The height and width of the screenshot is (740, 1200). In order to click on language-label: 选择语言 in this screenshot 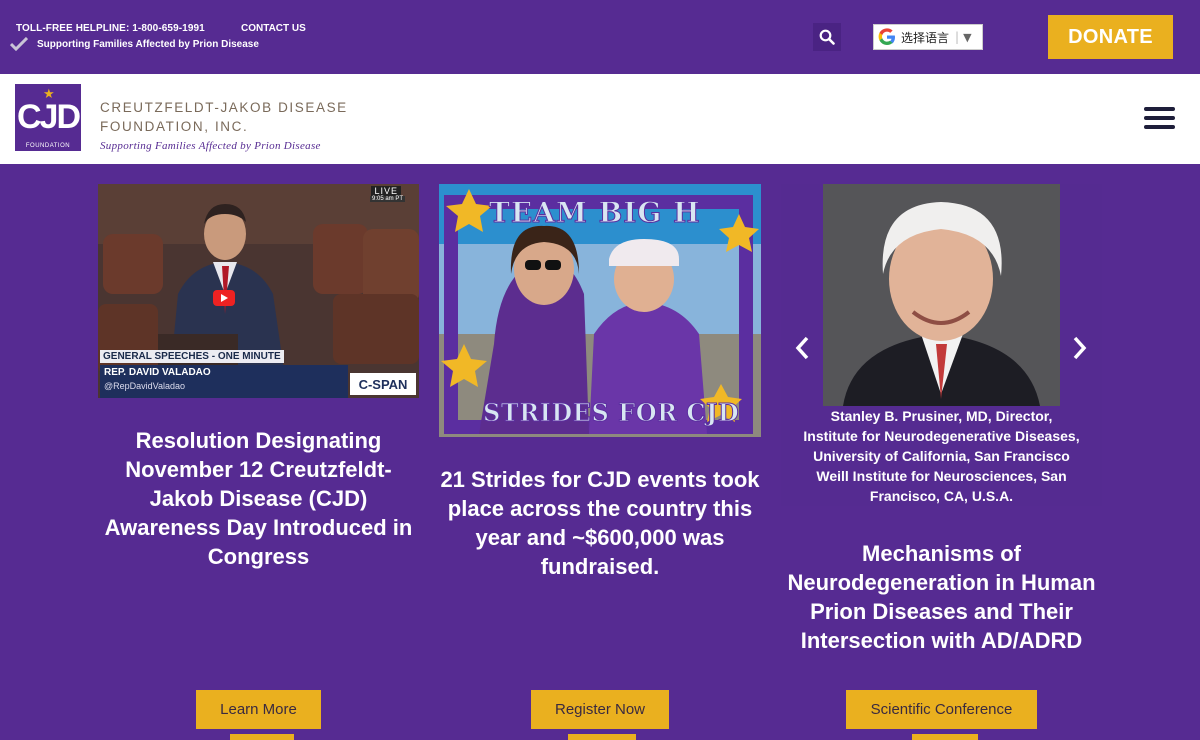, I will do `click(925, 37)`.